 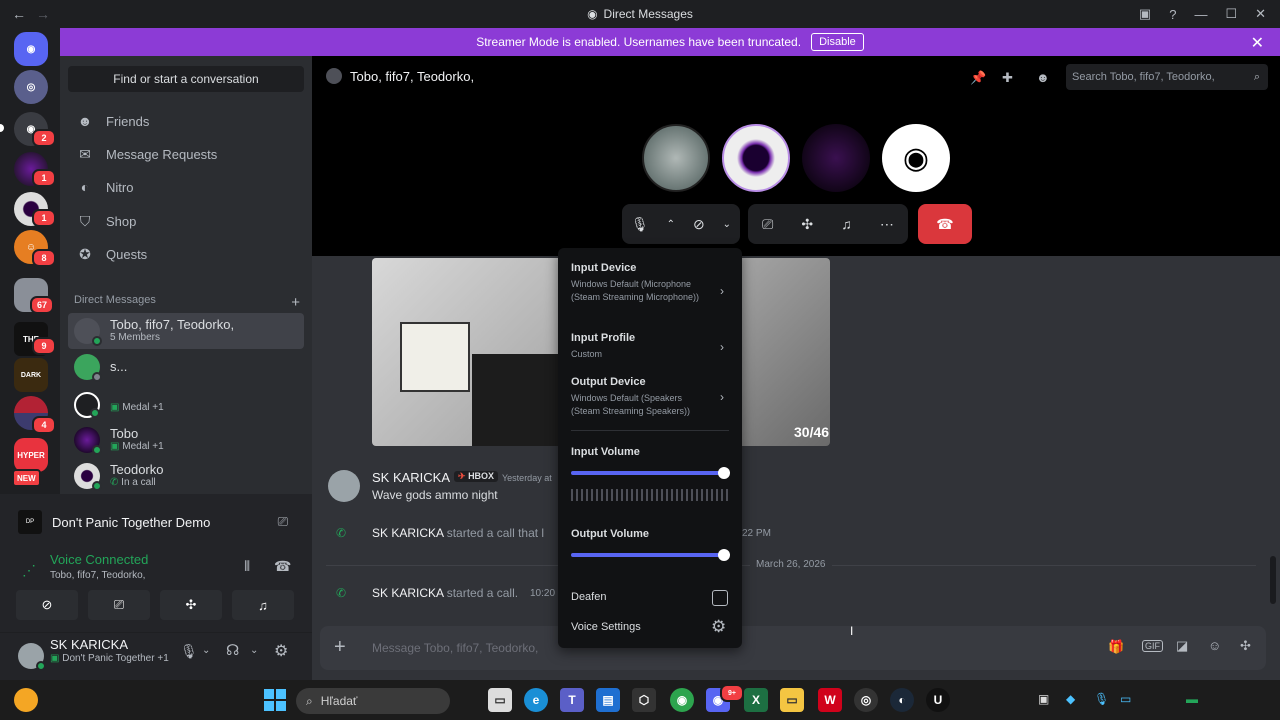 I want to click on stream-icon: ⎚, so click(x=283, y=522).